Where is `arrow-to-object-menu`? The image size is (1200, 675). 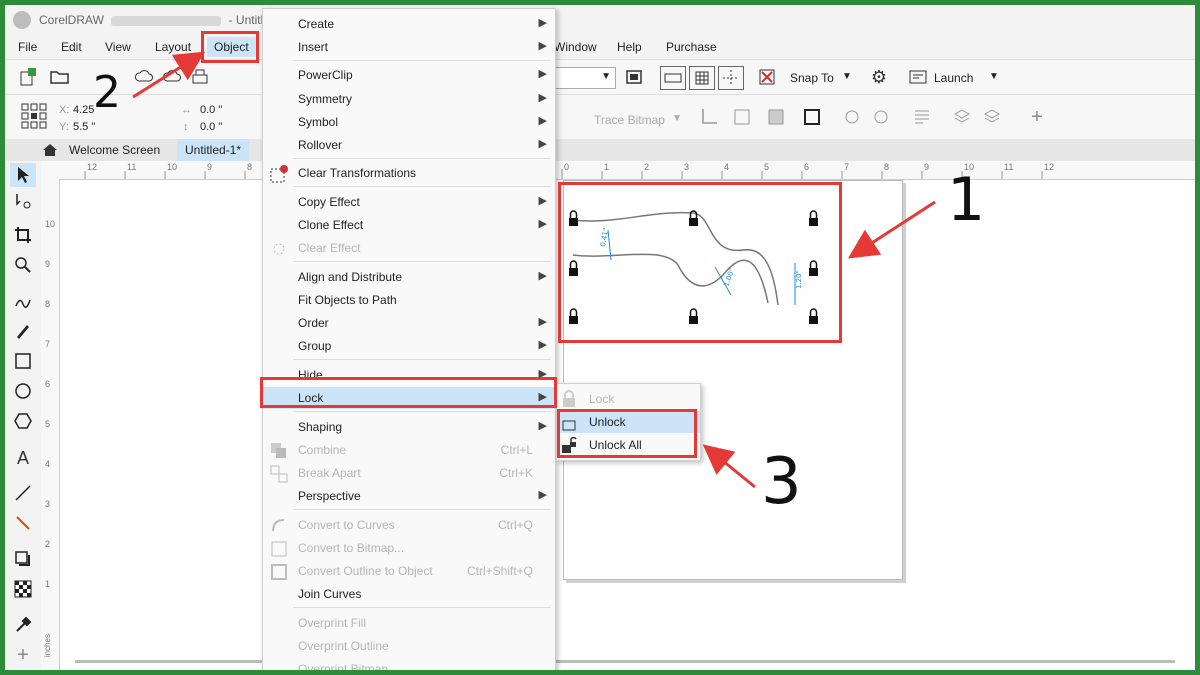
arrow-to-object-menu is located at coordinates (169, 75).